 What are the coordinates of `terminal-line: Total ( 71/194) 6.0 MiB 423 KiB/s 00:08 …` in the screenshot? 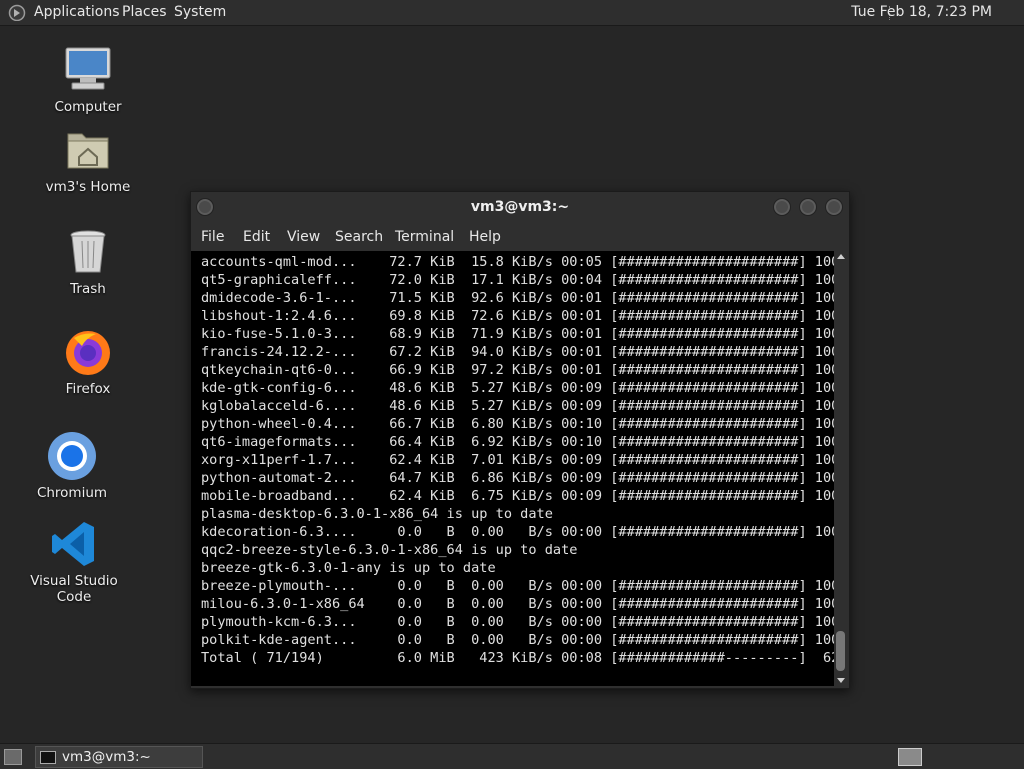 It's located at (517, 658).